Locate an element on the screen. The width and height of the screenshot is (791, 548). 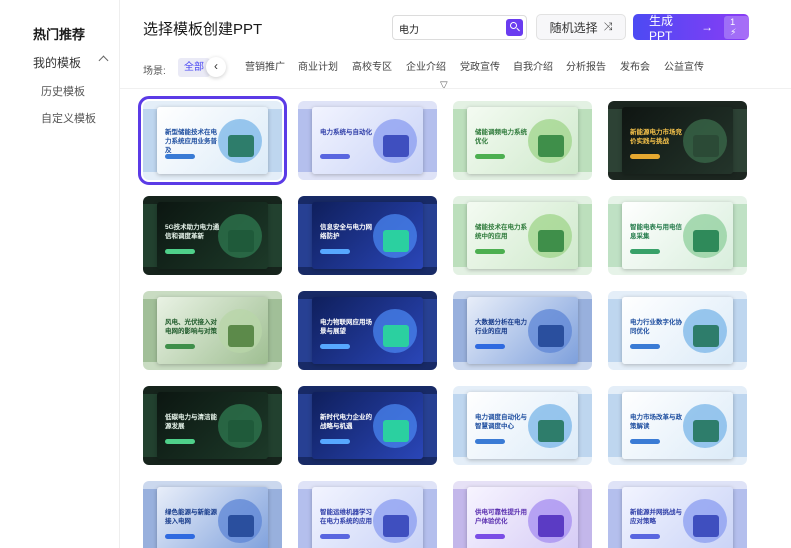
template-card: 电力市场改革与政策解读 is located at coordinates (677, 425).